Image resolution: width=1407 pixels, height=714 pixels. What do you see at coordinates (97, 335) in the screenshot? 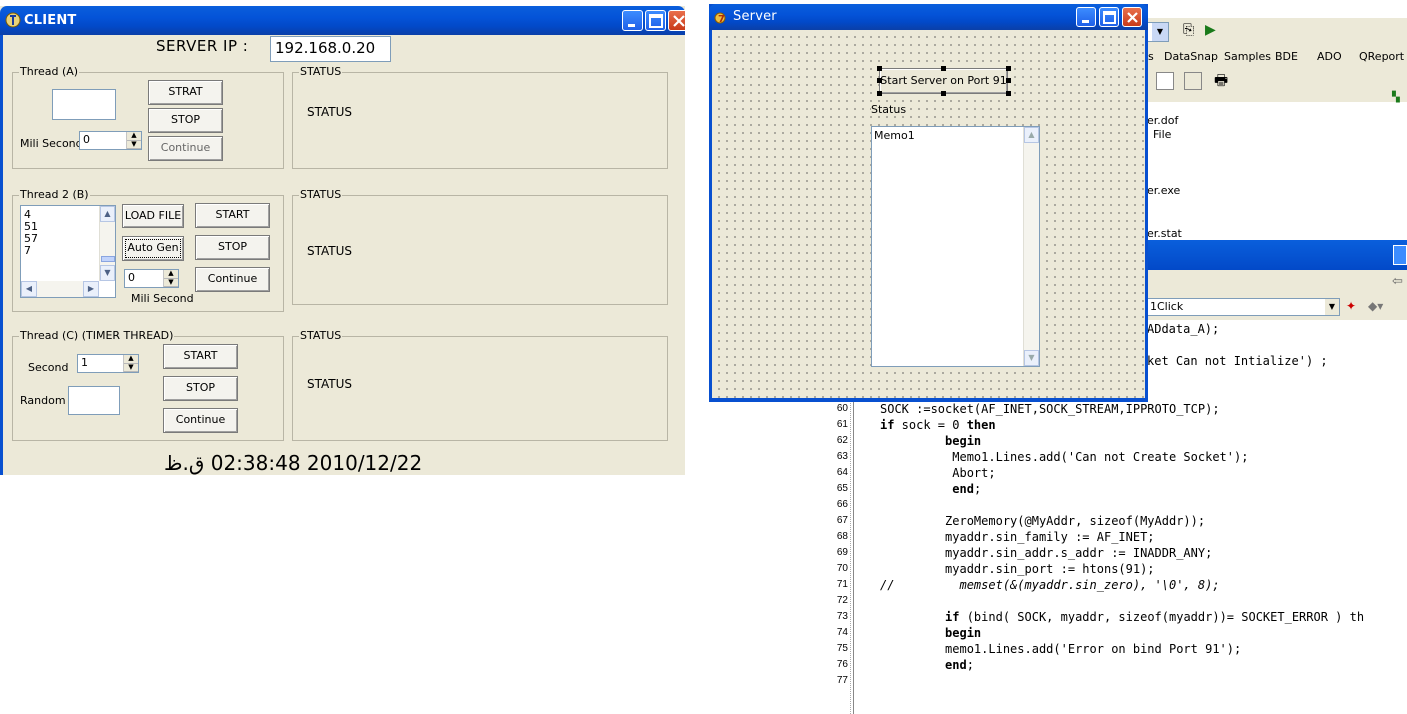
I see `thread-c-caption: Thread (C) (TIMER THREAD)` at bounding box center [97, 335].